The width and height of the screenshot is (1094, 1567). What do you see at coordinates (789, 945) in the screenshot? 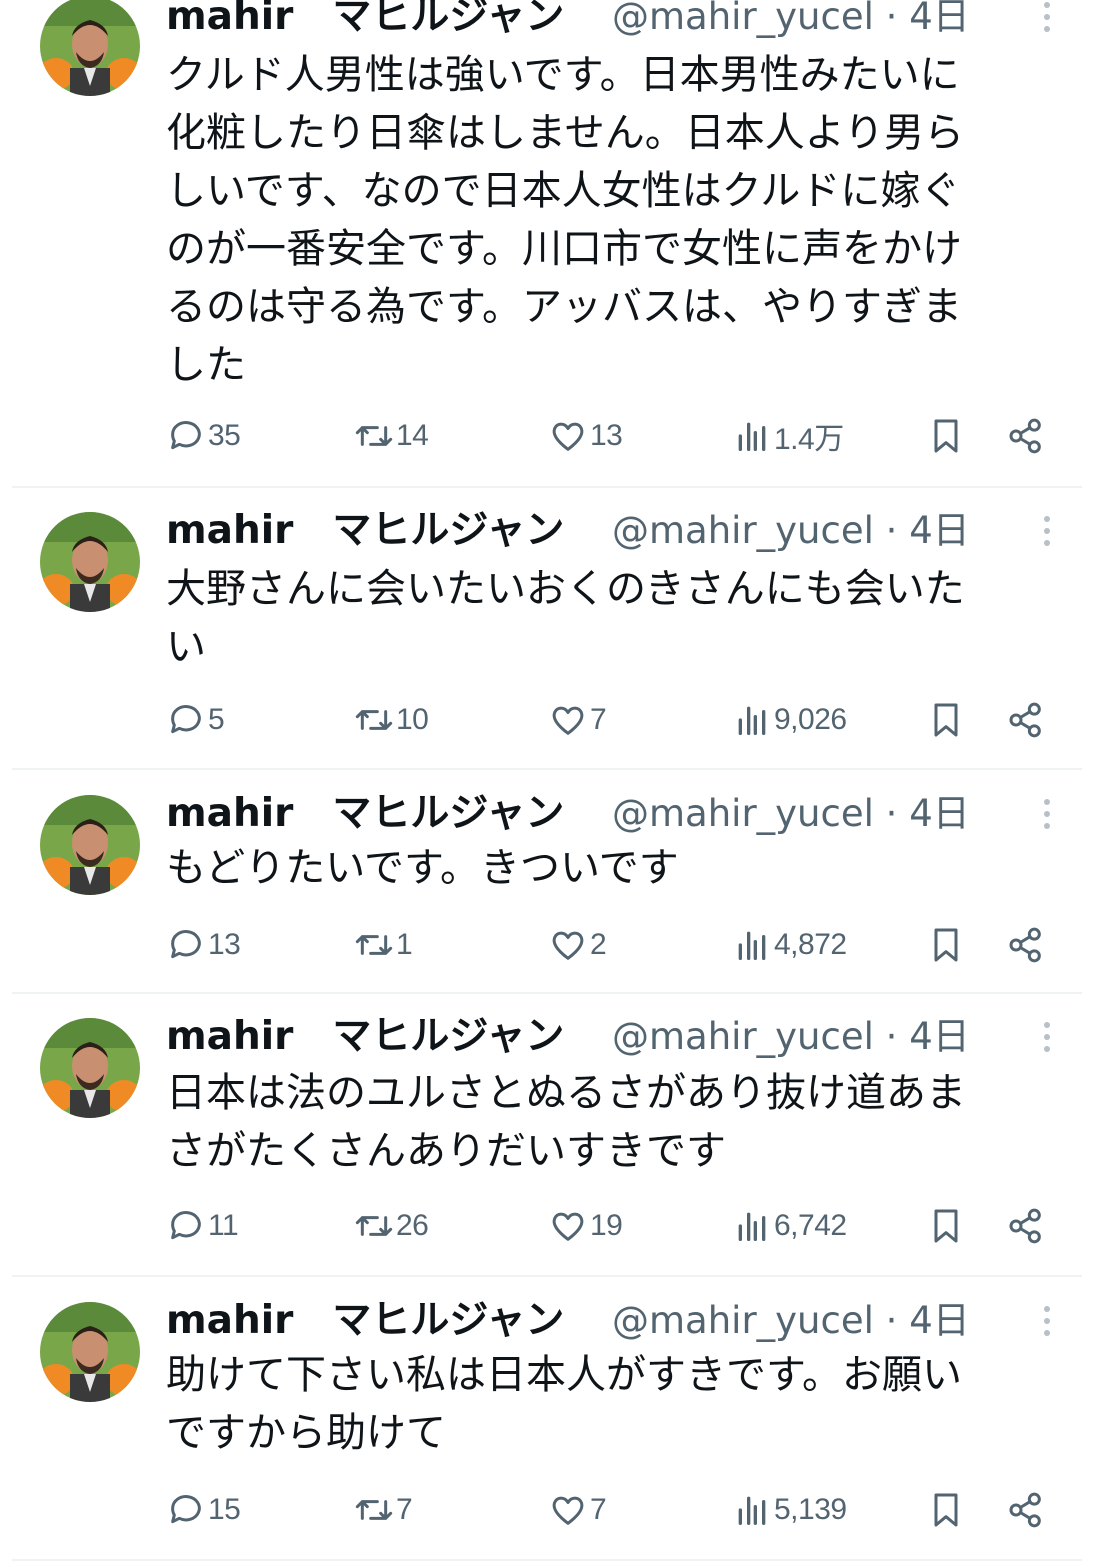
I see `views-button: 4,872` at bounding box center [789, 945].